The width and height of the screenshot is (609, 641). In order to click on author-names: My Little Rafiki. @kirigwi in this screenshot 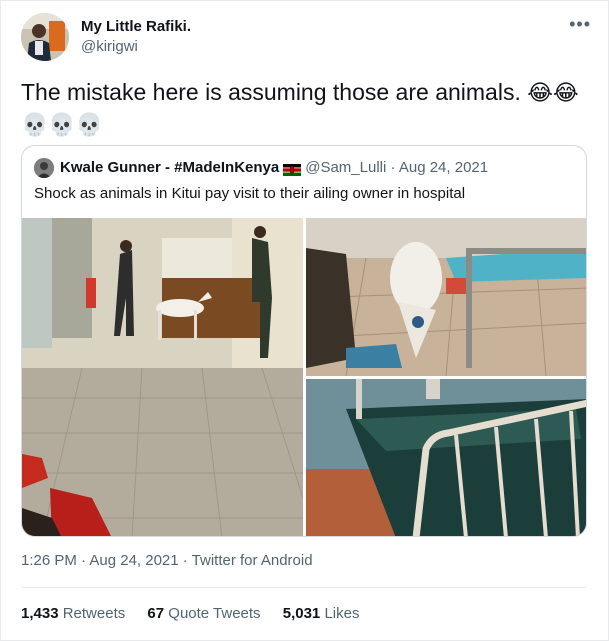, I will do `click(136, 37)`.